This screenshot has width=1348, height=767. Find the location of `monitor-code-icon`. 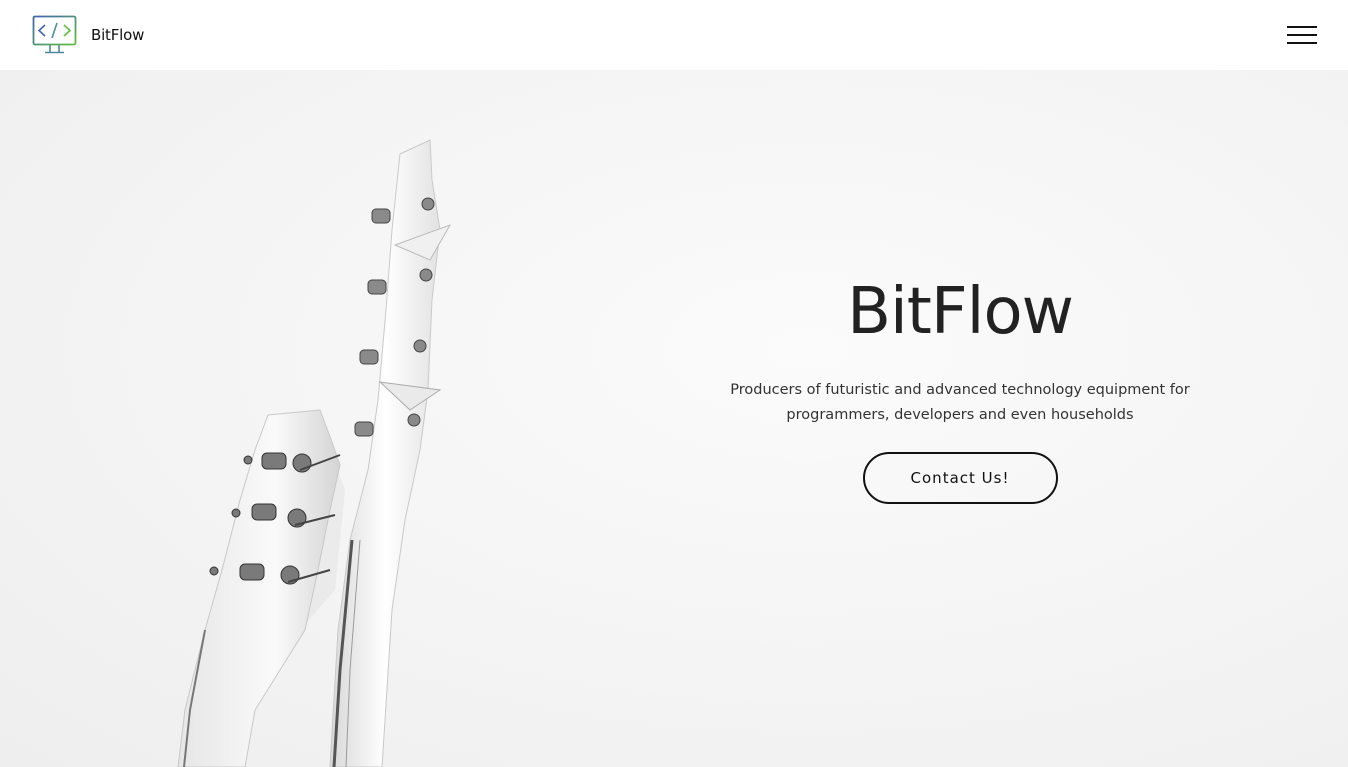

monitor-code-icon is located at coordinates (54, 34).